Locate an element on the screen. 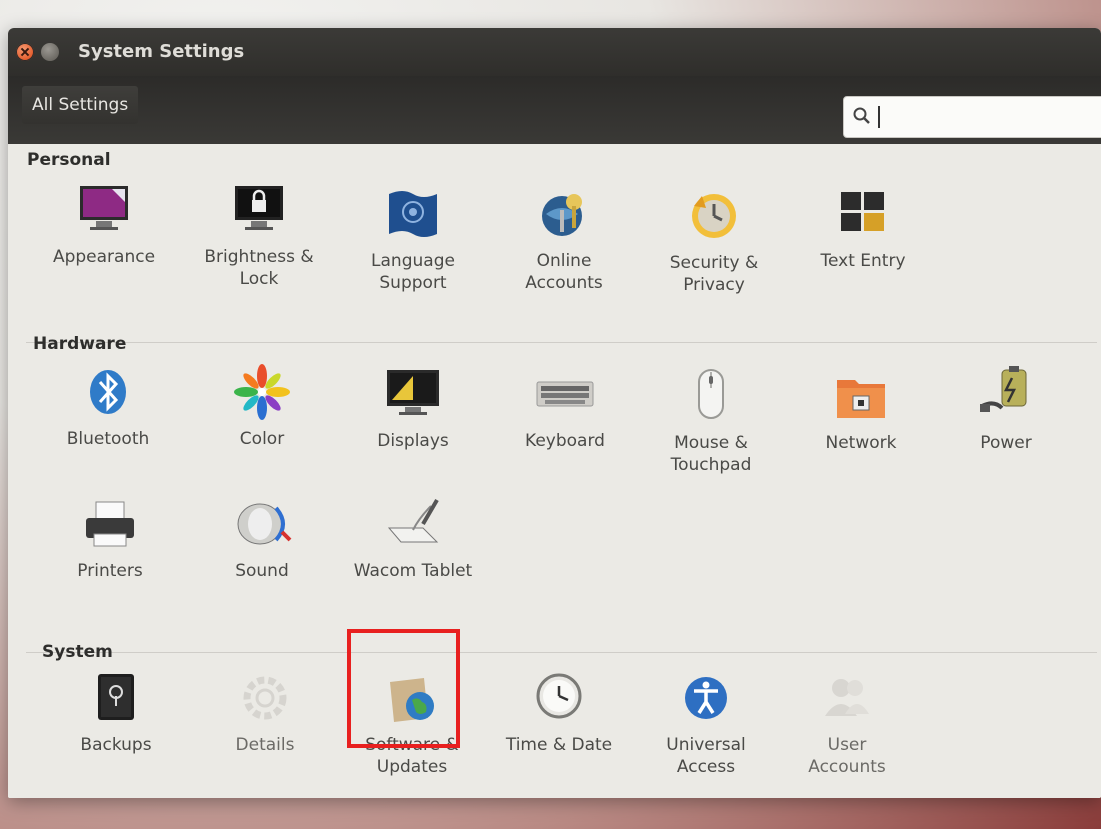  text-entry-icon is located at coordinates (862, 211).